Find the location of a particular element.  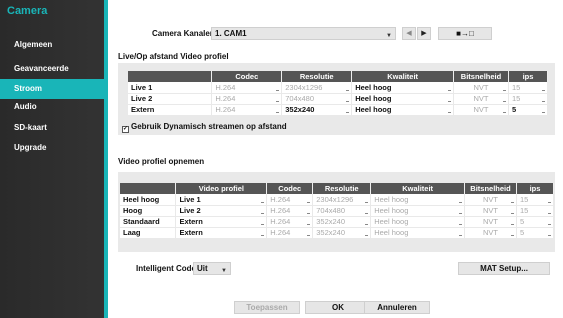

sidebar-item-upgrade: Upgrade is located at coordinates (52, 148).